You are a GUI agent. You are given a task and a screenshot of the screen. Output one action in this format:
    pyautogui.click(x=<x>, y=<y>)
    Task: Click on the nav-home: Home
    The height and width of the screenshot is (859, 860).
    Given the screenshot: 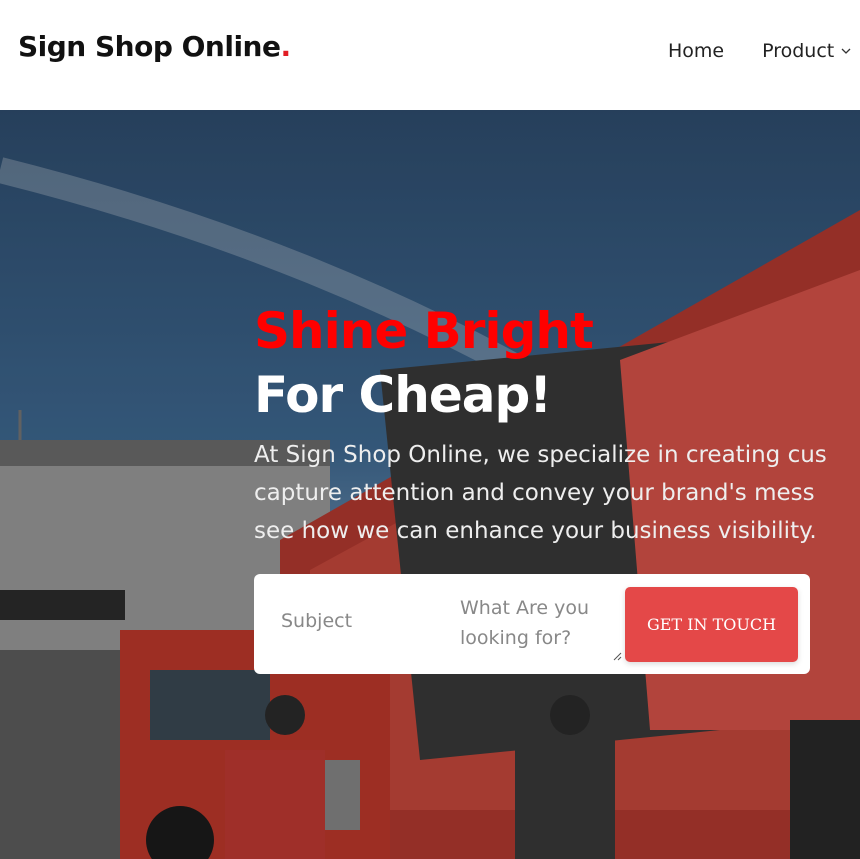 What is the action you would take?
    pyautogui.click(x=696, y=51)
    